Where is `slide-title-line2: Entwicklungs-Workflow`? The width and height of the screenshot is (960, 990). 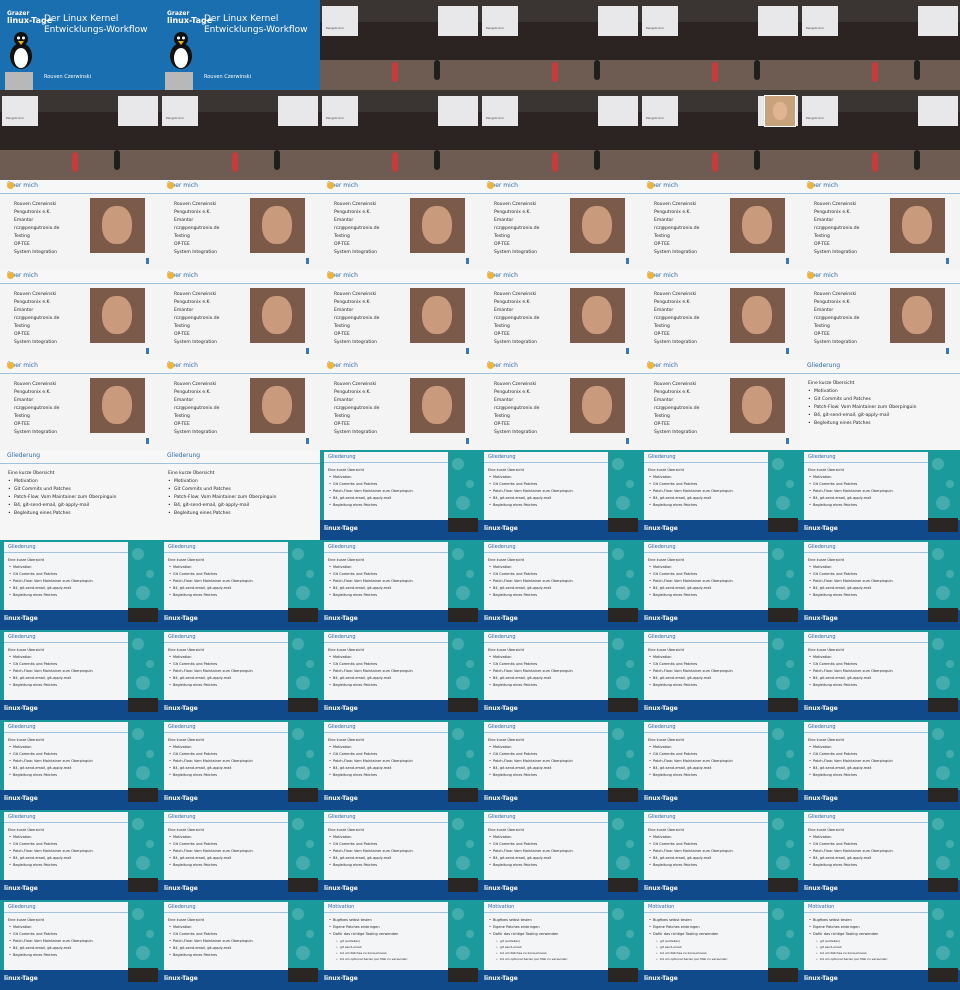
slide-title-line2: Entwicklungs-Workflow is located at coordinates (96, 30).